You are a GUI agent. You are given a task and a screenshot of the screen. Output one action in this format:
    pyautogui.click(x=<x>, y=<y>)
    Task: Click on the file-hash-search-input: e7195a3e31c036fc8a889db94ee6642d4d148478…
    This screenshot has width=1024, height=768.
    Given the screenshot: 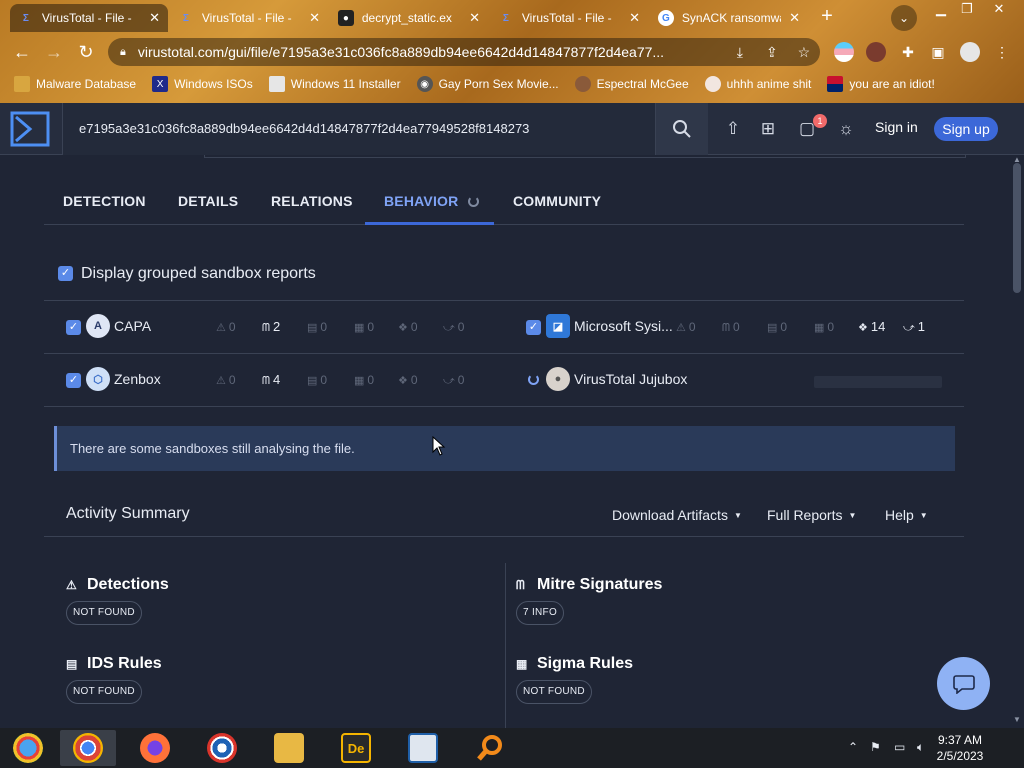 What is the action you would take?
    pyautogui.click(x=359, y=129)
    